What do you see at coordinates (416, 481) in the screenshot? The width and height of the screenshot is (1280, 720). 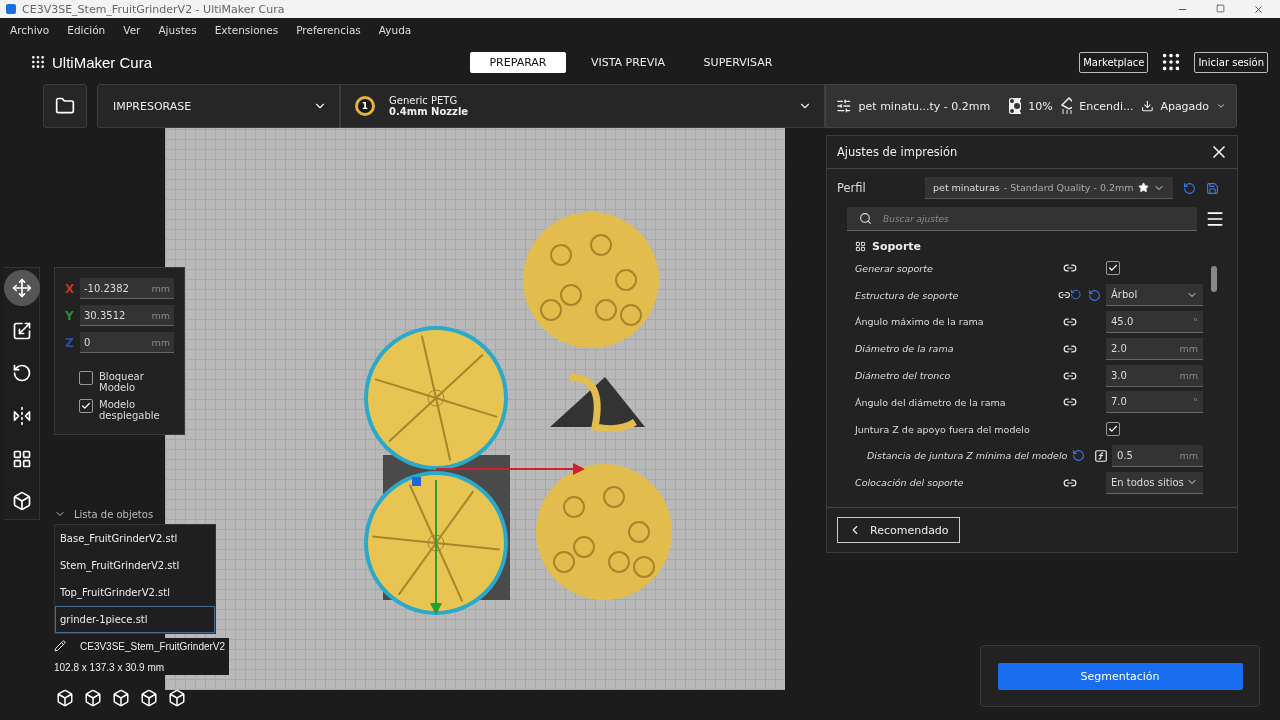 I see `z-handle` at bounding box center [416, 481].